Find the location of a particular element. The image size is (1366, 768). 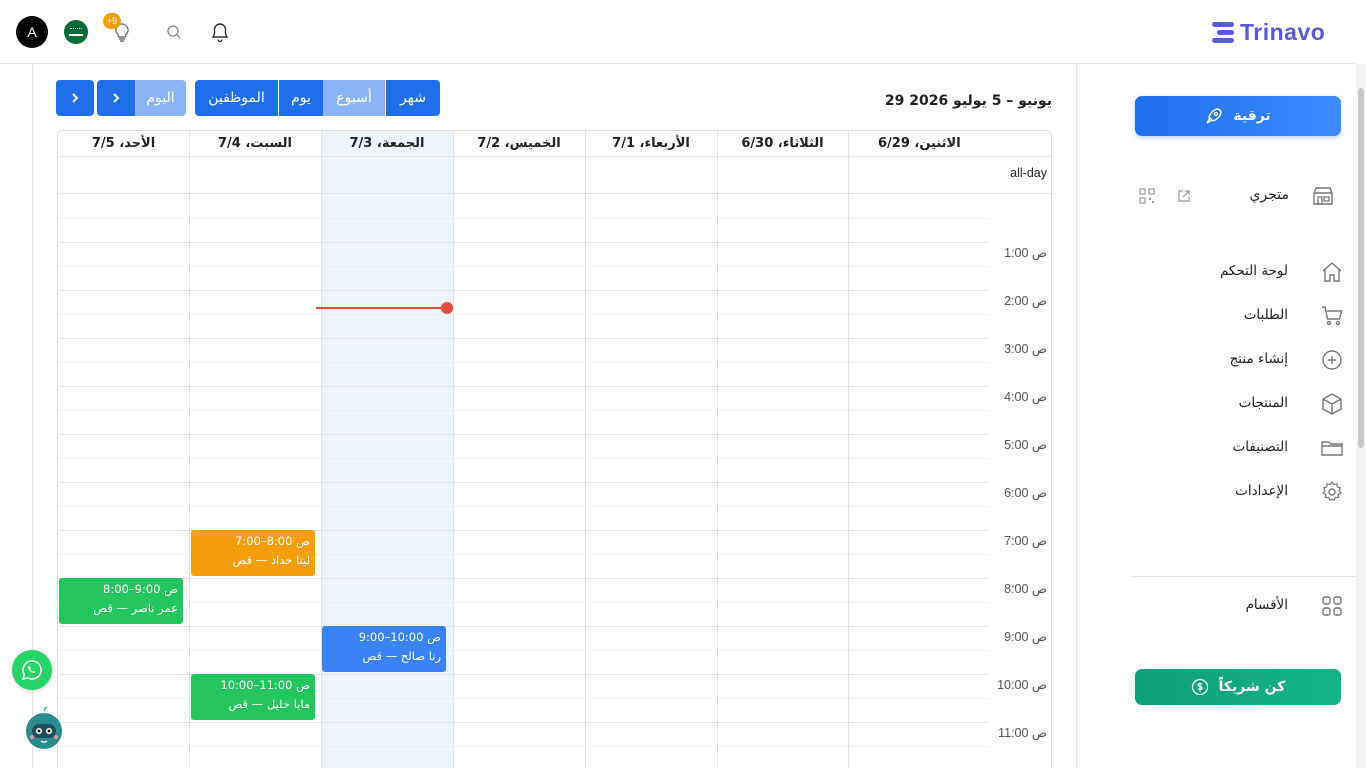

time-label: 9:00 ص is located at coordinates (1025, 637).